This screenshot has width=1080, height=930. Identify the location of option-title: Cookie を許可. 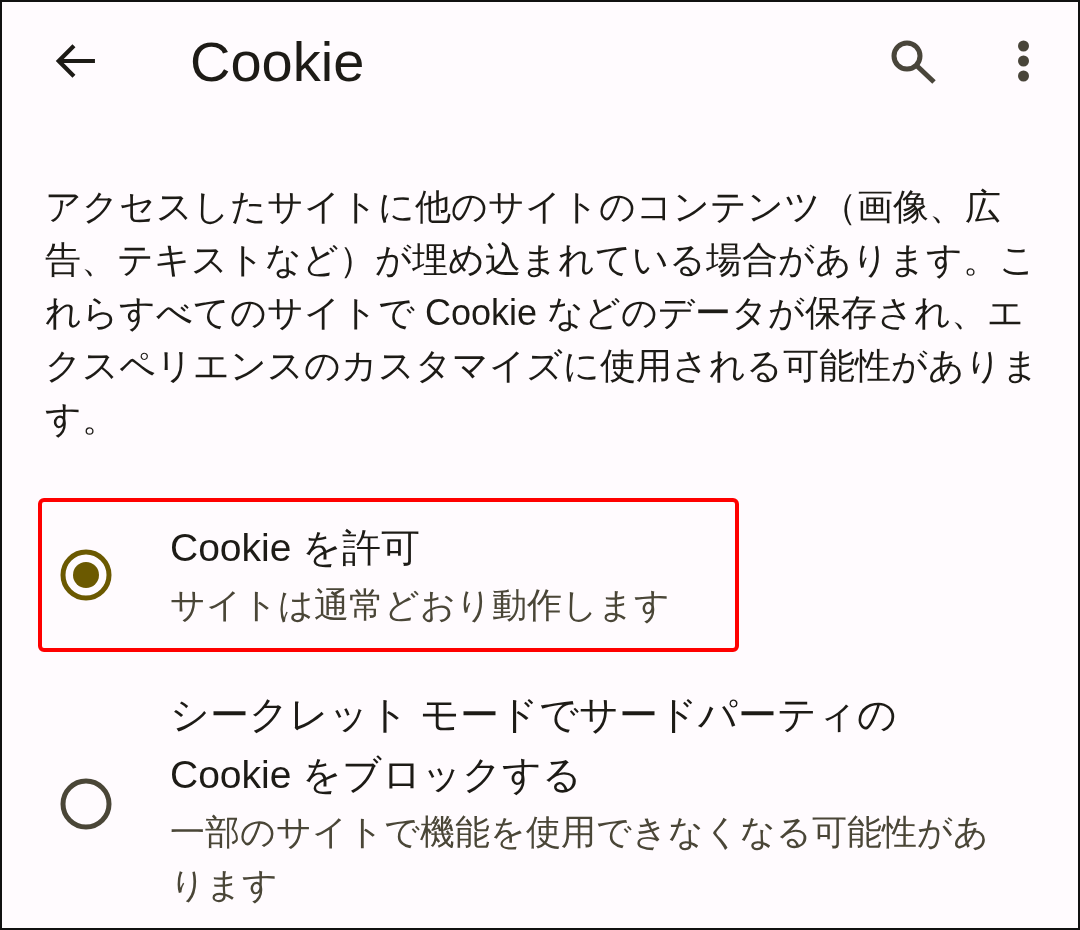
(296, 548).